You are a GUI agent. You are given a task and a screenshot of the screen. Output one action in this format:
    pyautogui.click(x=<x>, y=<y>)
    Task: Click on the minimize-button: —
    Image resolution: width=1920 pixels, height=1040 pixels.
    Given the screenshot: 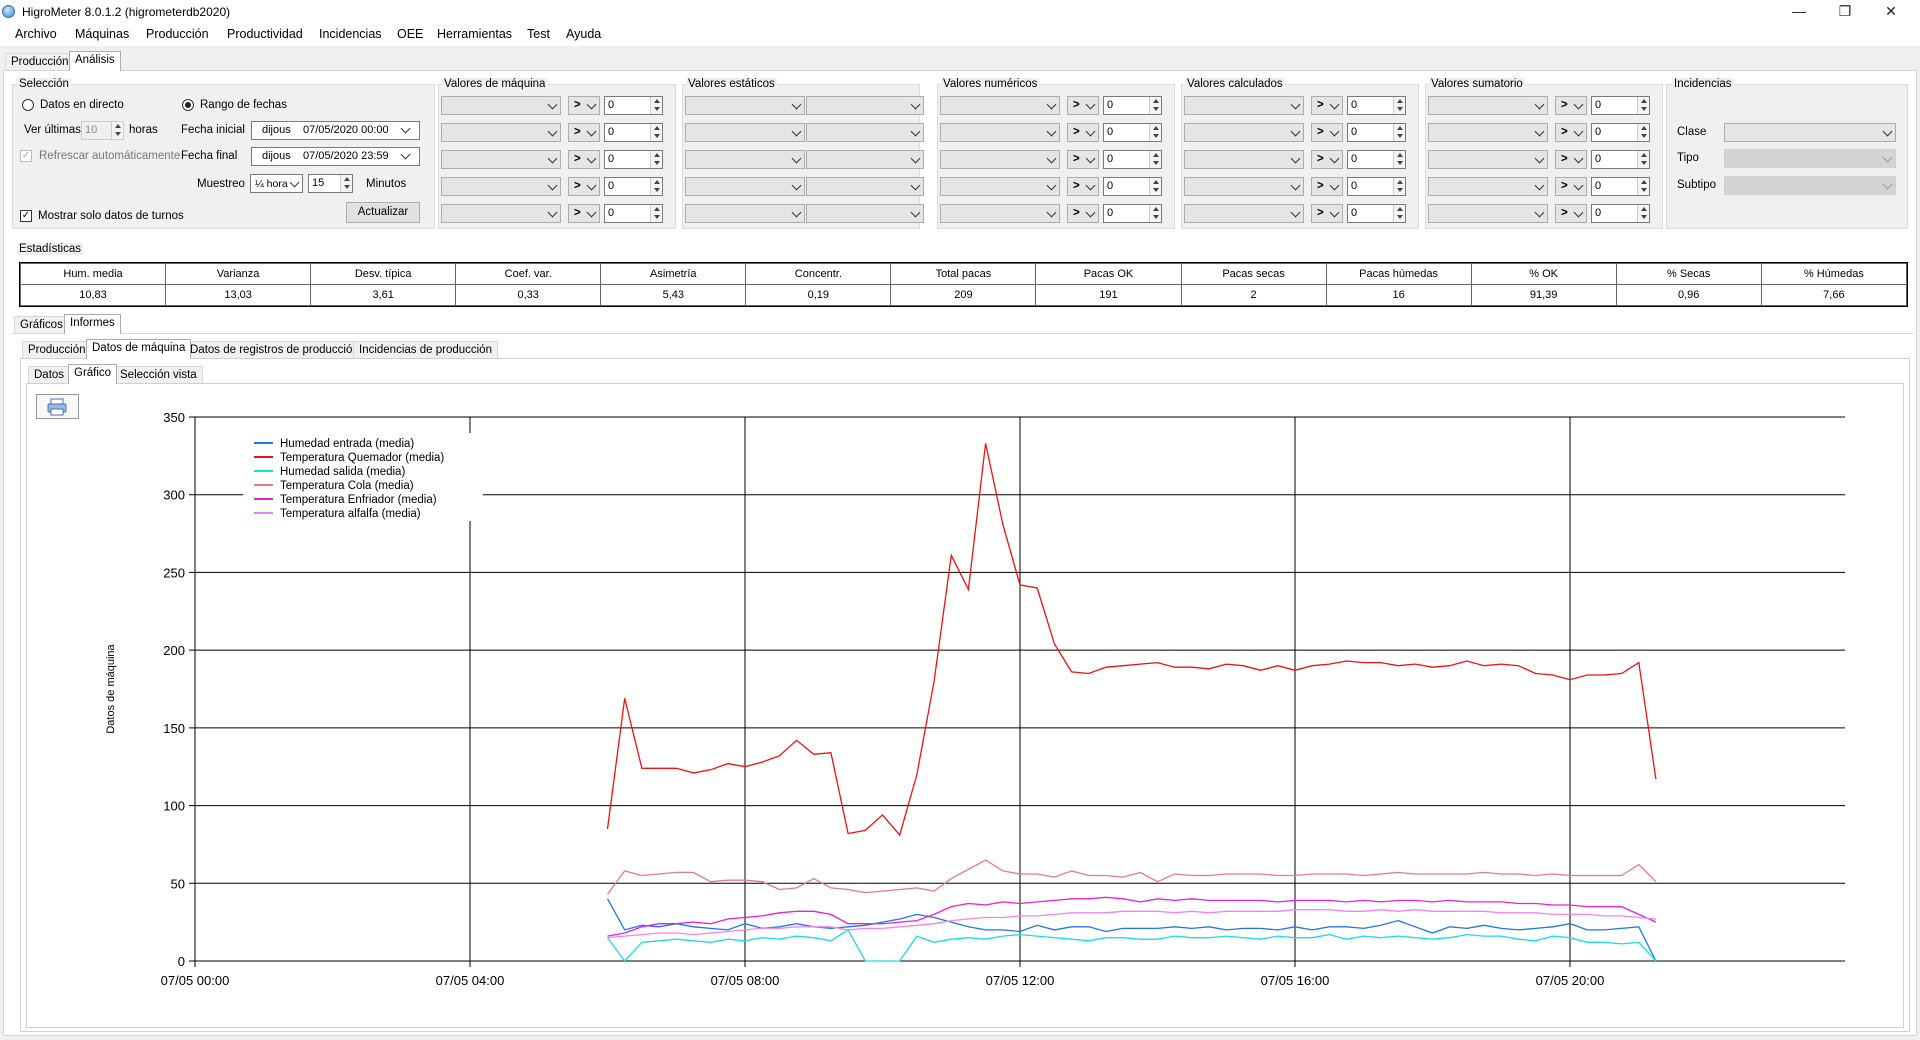 What is the action you would take?
    pyautogui.click(x=1799, y=12)
    